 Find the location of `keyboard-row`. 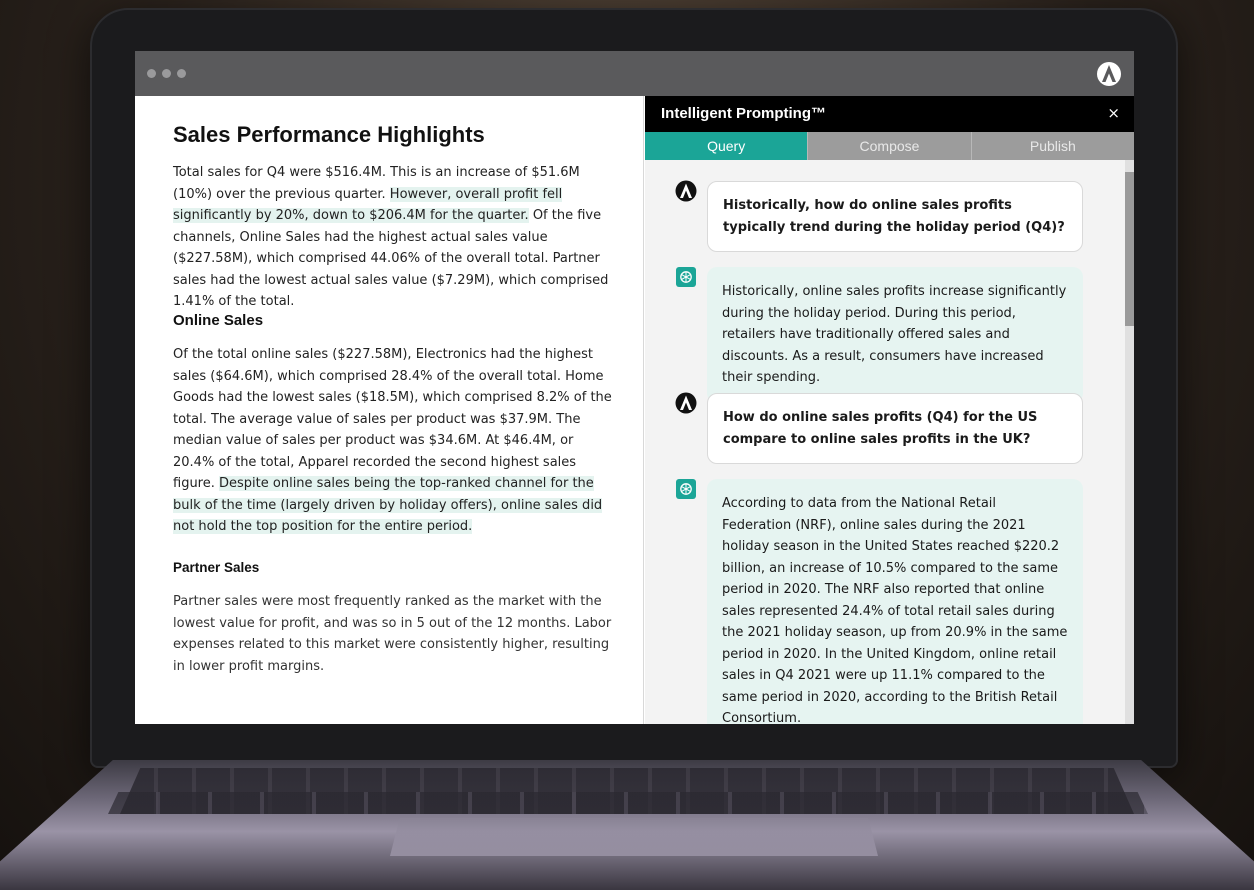

keyboard-row is located at coordinates (628, 803).